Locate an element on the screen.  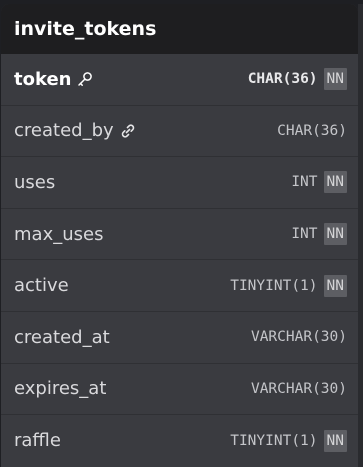
column-name: created_by is located at coordinates (64, 131).